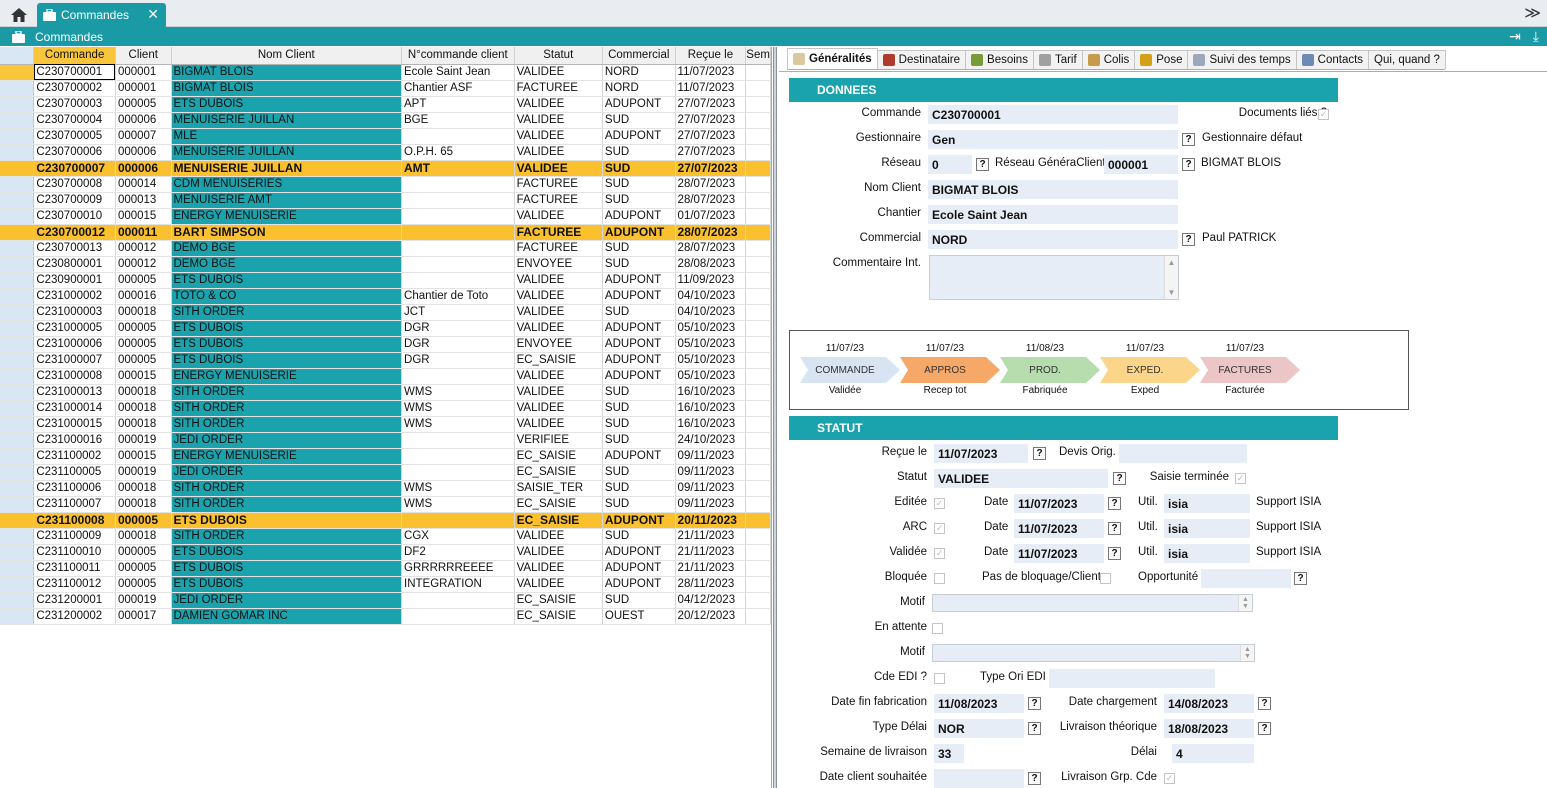 This screenshot has width=1547, height=788. What do you see at coordinates (711, 600) in the screenshot?
I see `table-cell: 04/12/2023` at bounding box center [711, 600].